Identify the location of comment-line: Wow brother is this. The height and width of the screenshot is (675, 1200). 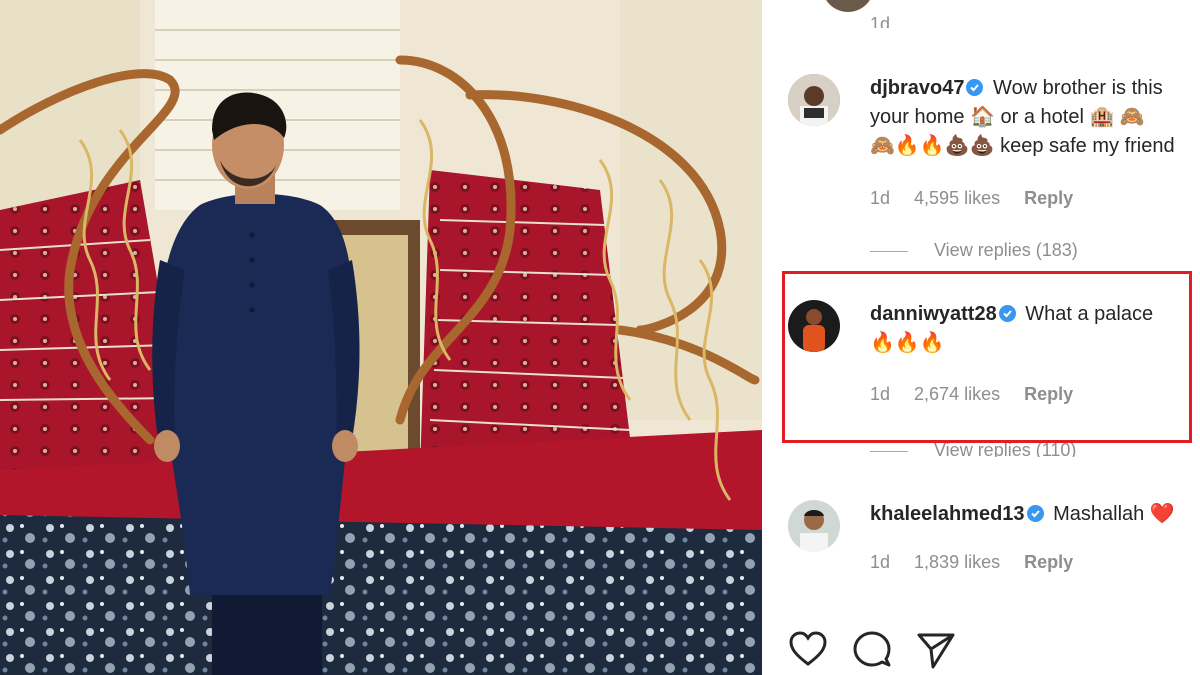
(1078, 88).